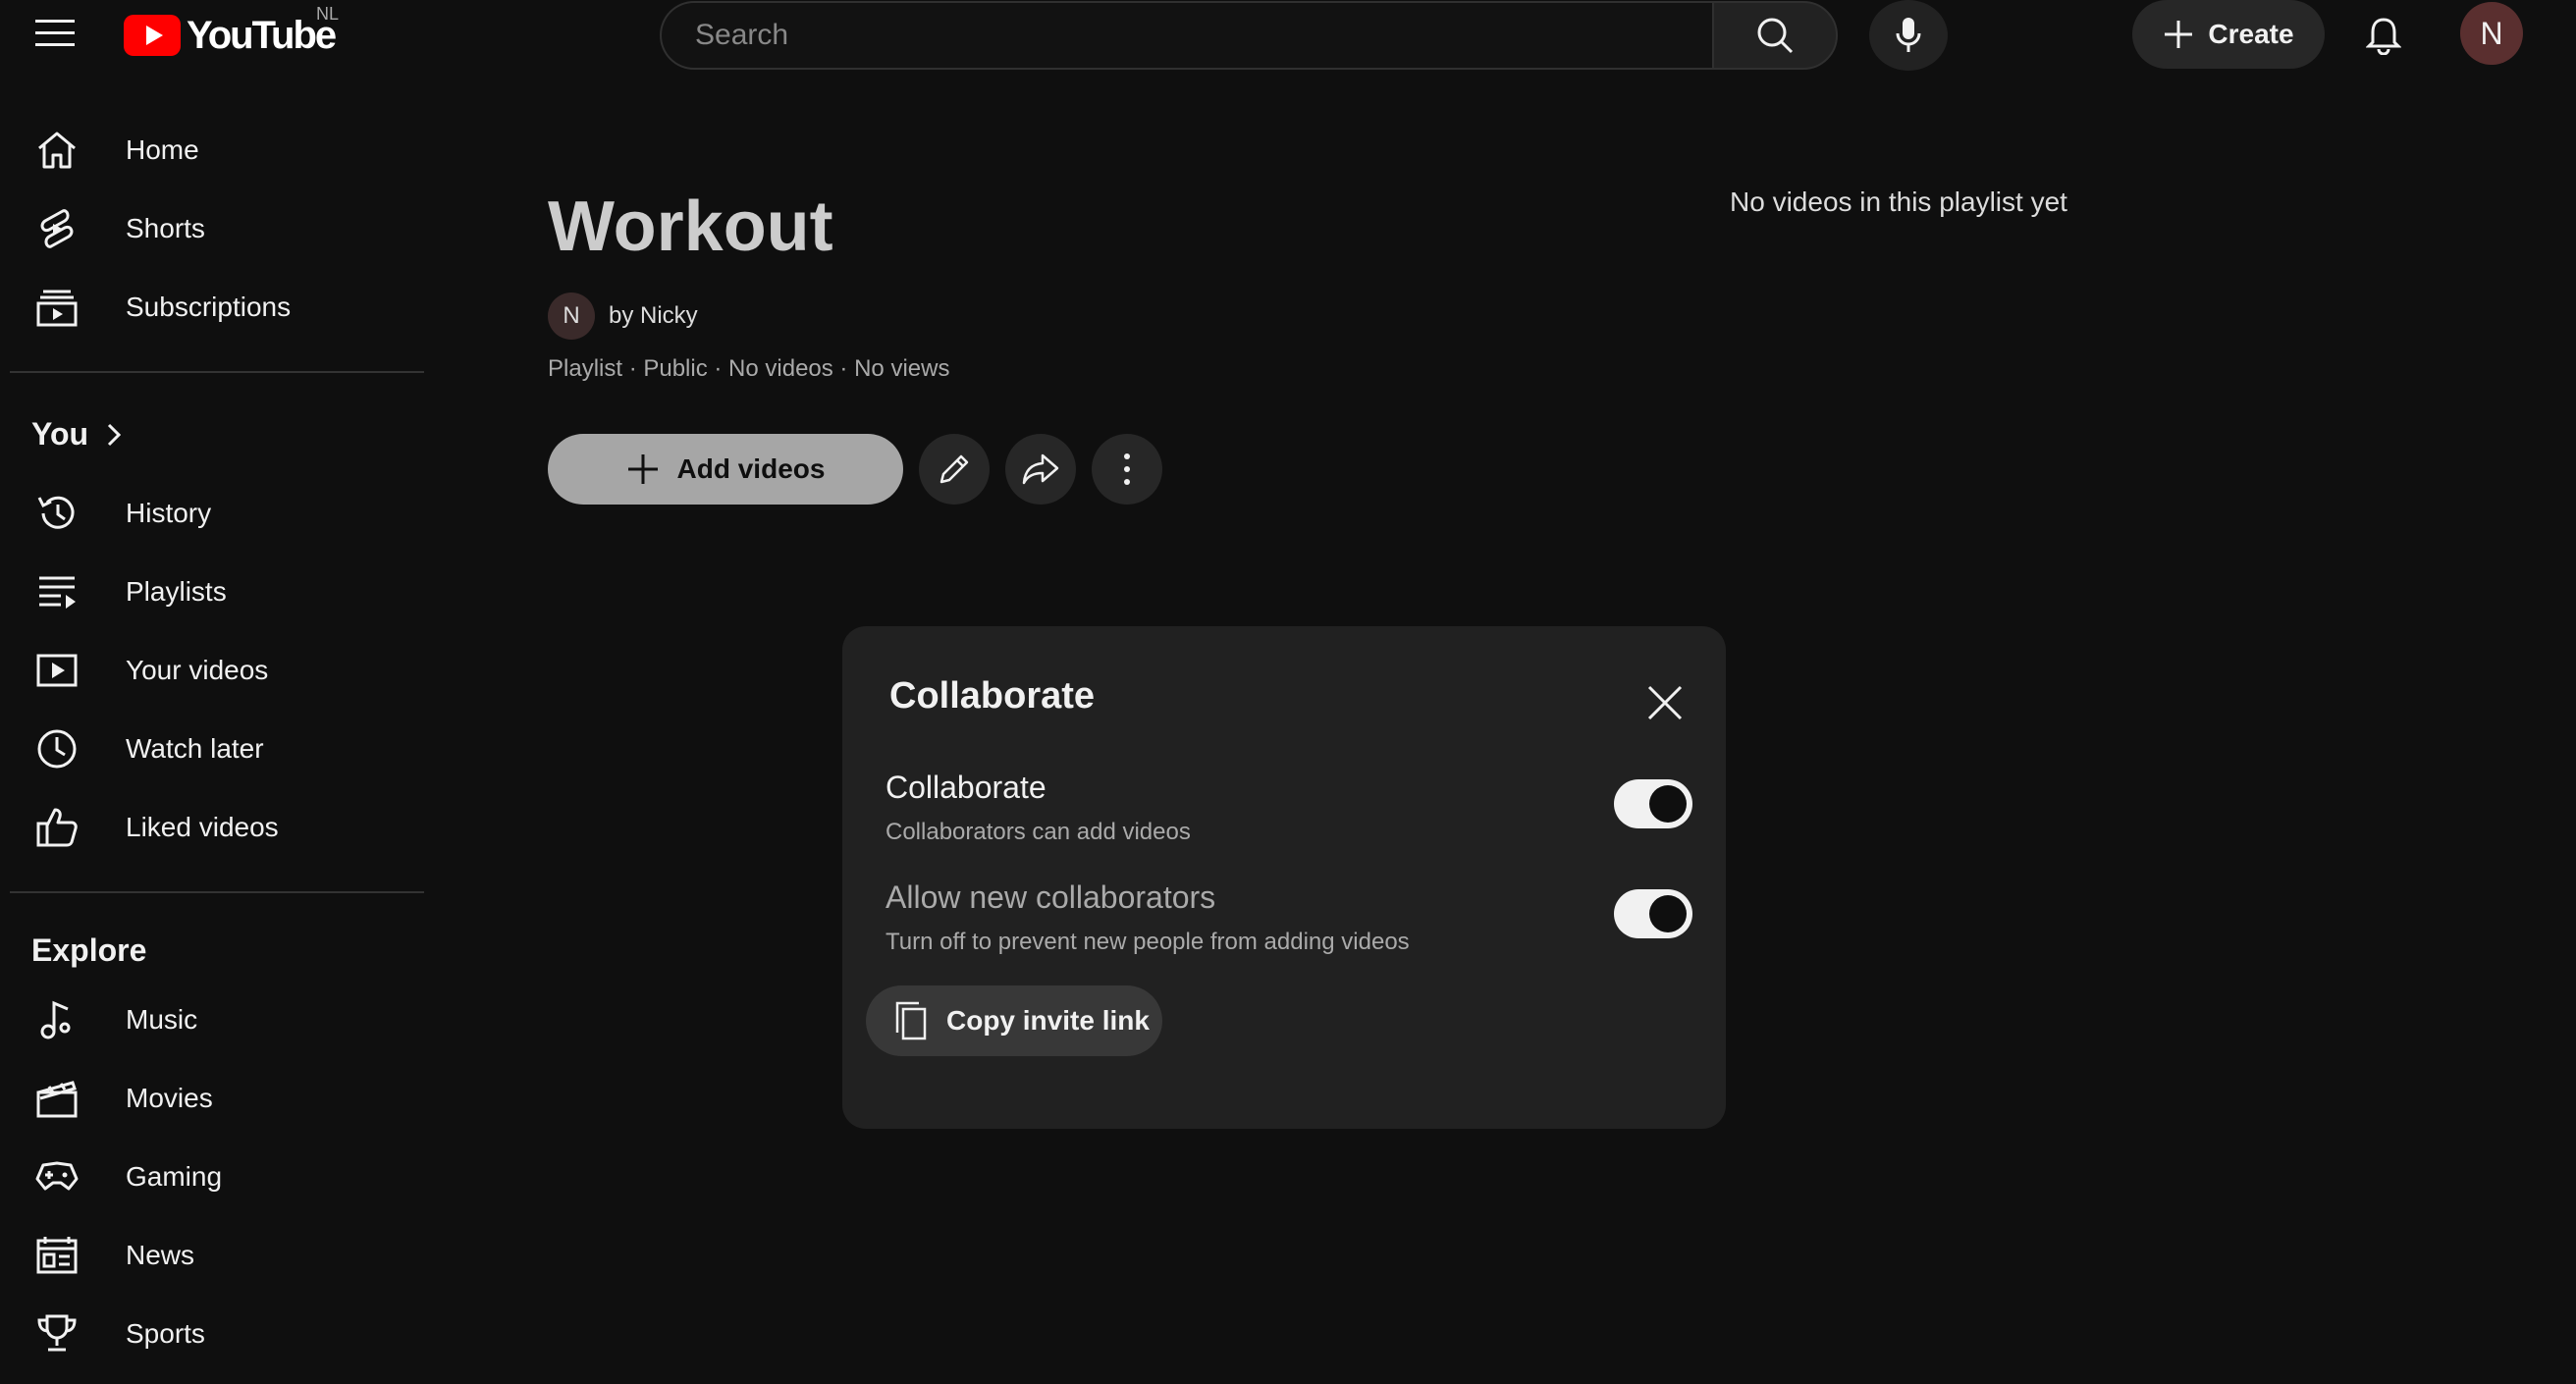 The image size is (2576, 1384). Describe the element at coordinates (57, 827) in the screenshot. I see `liked-videos-icon` at that location.